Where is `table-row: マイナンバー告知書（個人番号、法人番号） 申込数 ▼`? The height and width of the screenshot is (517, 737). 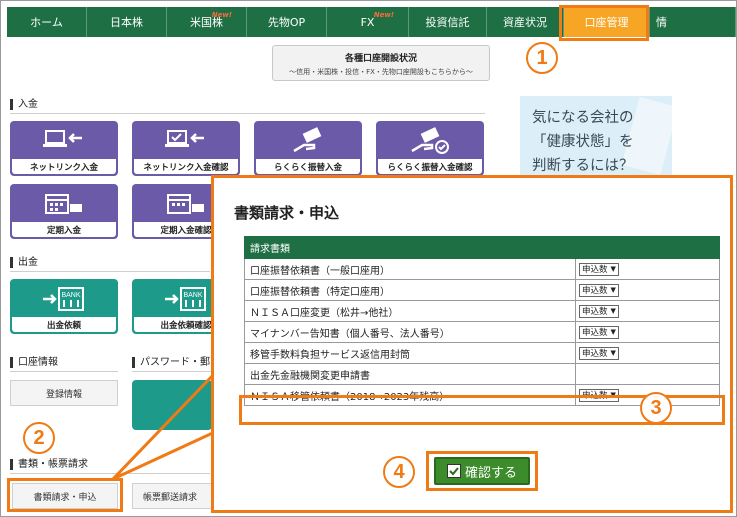
table-row: マイナンバー告知書（個人番号、法人番号） 申込数 ▼ is located at coordinates (482, 332).